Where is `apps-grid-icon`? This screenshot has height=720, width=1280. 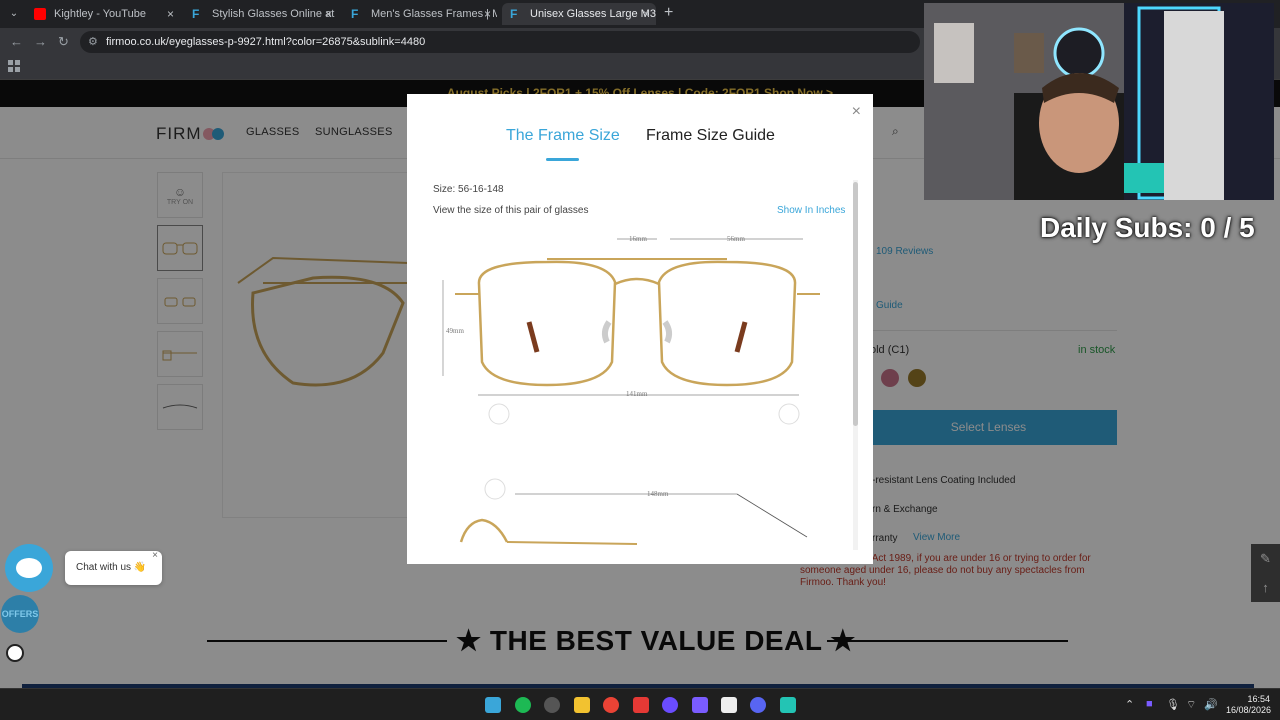
apps-grid-icon is located at coordinates (14, 66).